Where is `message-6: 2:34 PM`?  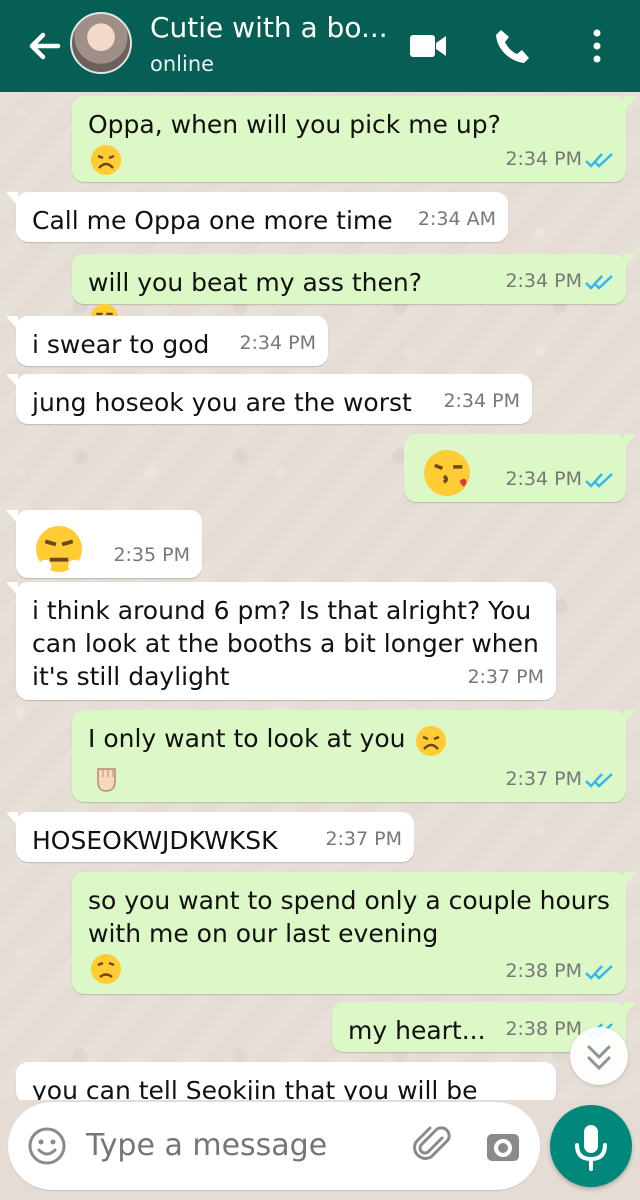
message-6: 2:34 PM is located at coordinates (520, 468).